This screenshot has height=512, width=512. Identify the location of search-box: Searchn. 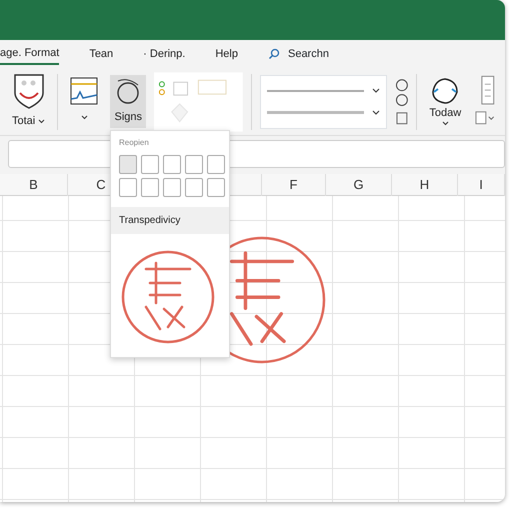
(308, 54).